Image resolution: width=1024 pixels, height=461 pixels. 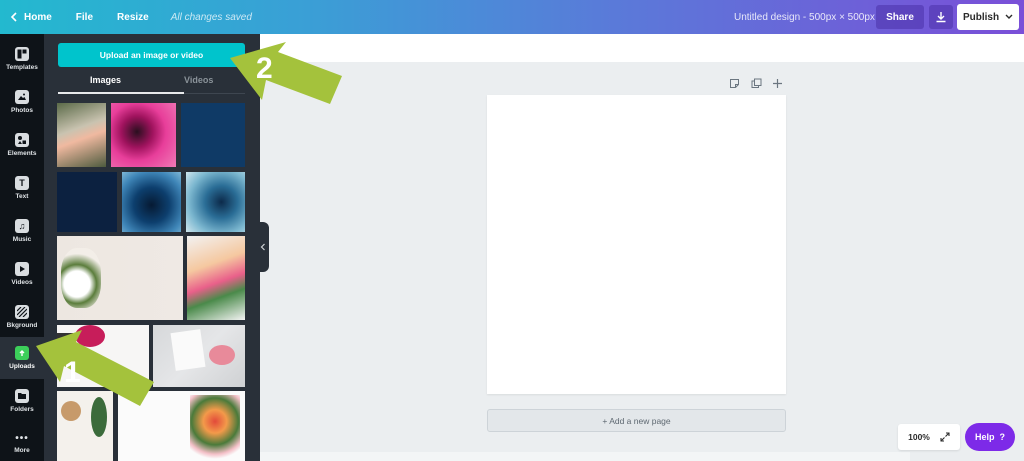 What do you see at coordinates (919, 437) in the screenshot?
I see `zoom-level: 100%` at bounding box center [919, 437].